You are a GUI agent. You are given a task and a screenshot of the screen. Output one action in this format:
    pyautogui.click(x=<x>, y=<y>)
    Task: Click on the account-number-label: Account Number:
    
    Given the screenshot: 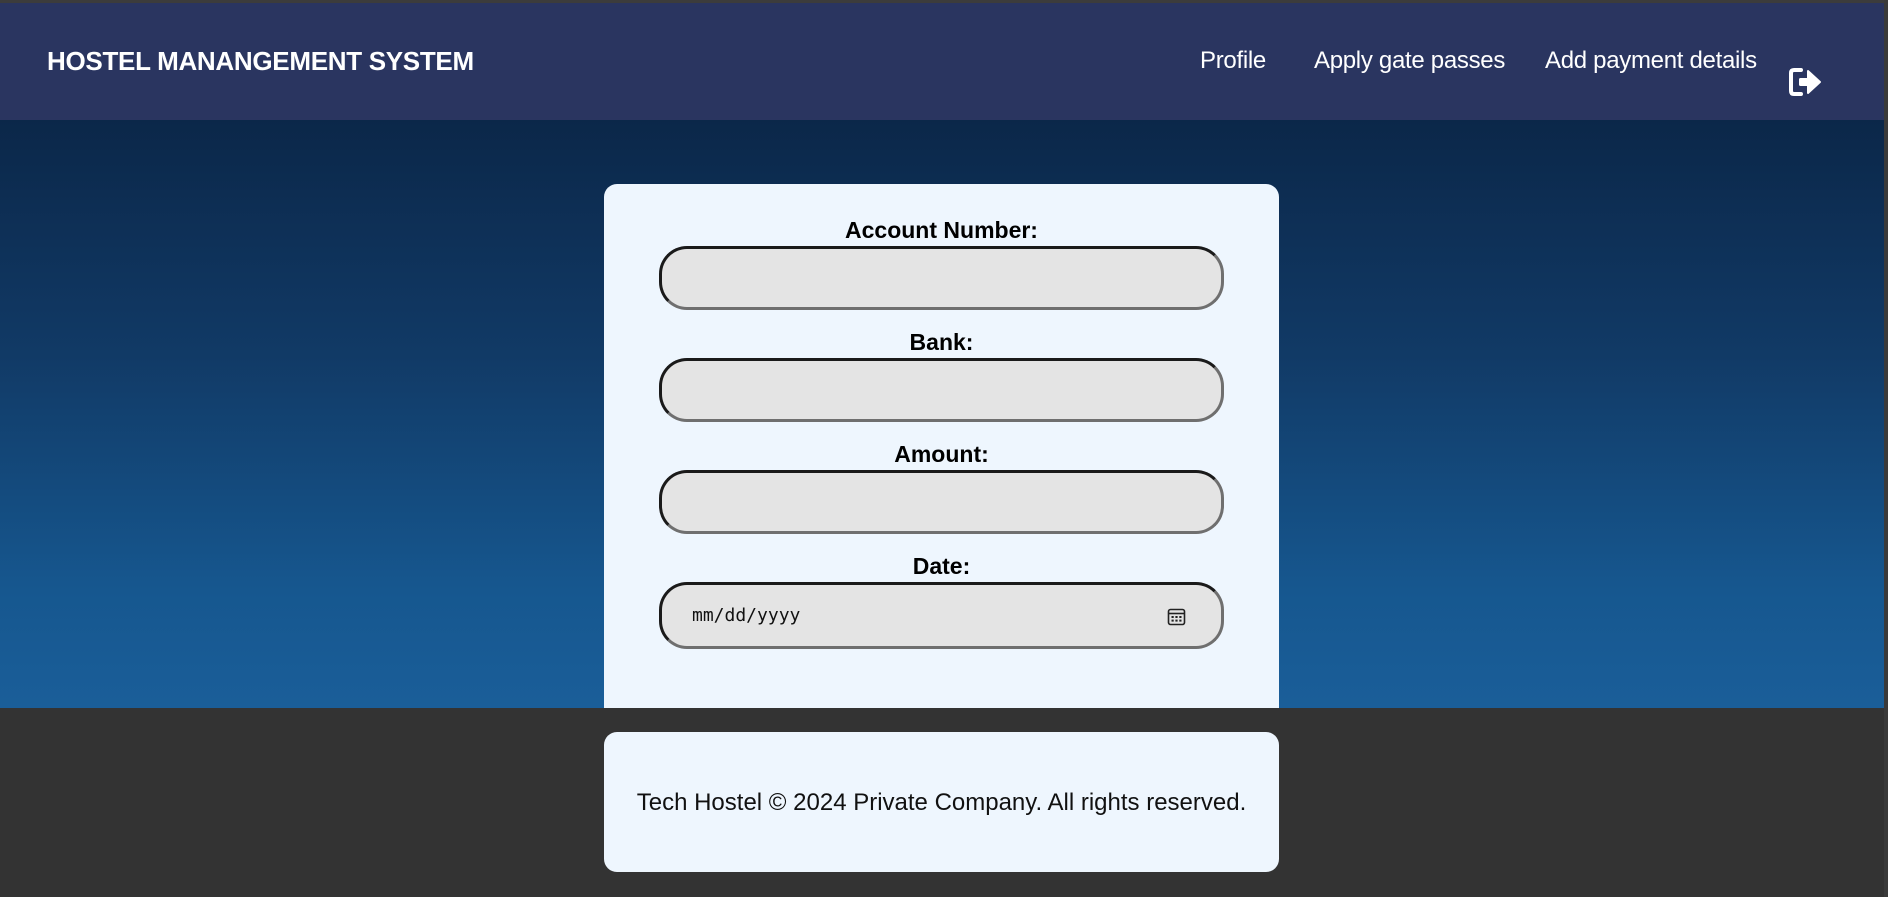 What is the action you would take?
    pyautogui.click(x=941, y=230)
    